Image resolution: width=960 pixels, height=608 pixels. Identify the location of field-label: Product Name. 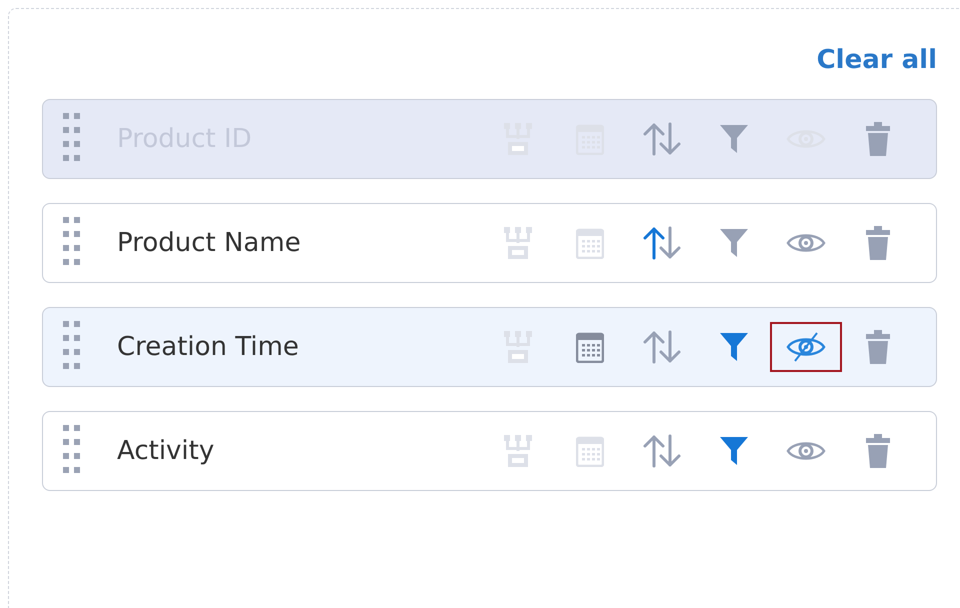
(209, 243).